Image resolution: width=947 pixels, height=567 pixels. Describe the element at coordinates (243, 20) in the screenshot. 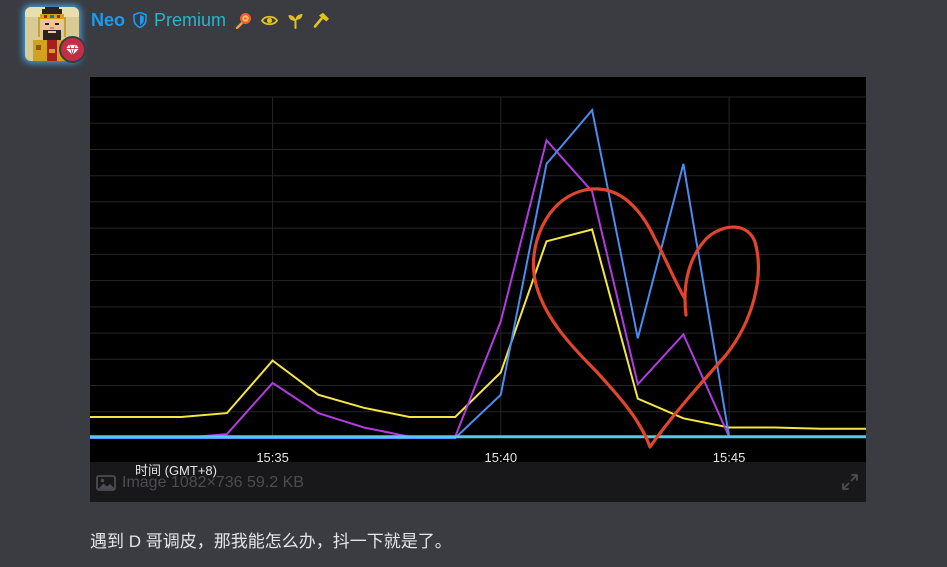

I see `lollipop-icon` at that location.